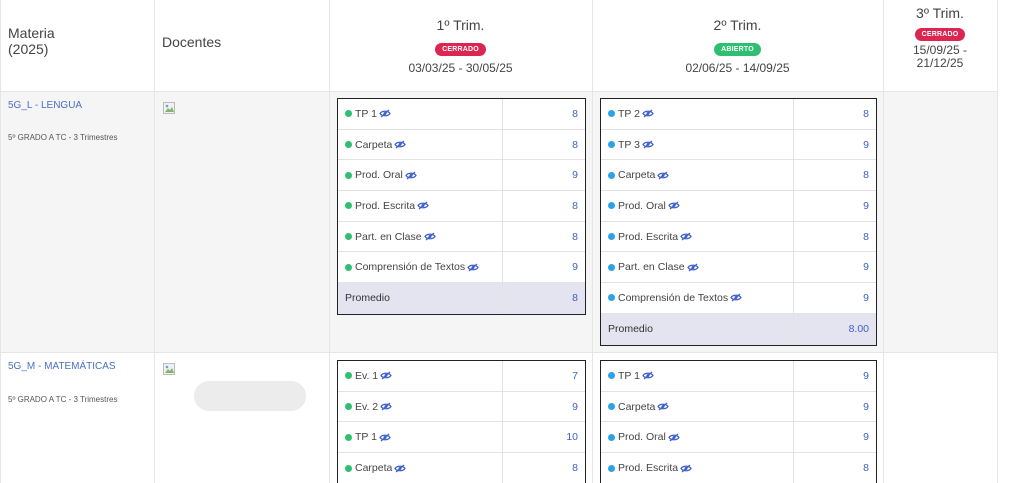 This screenshot has width=1032, height=483. I want to click on grade-row: Comprensión de Textos 9, so click(738, 298).